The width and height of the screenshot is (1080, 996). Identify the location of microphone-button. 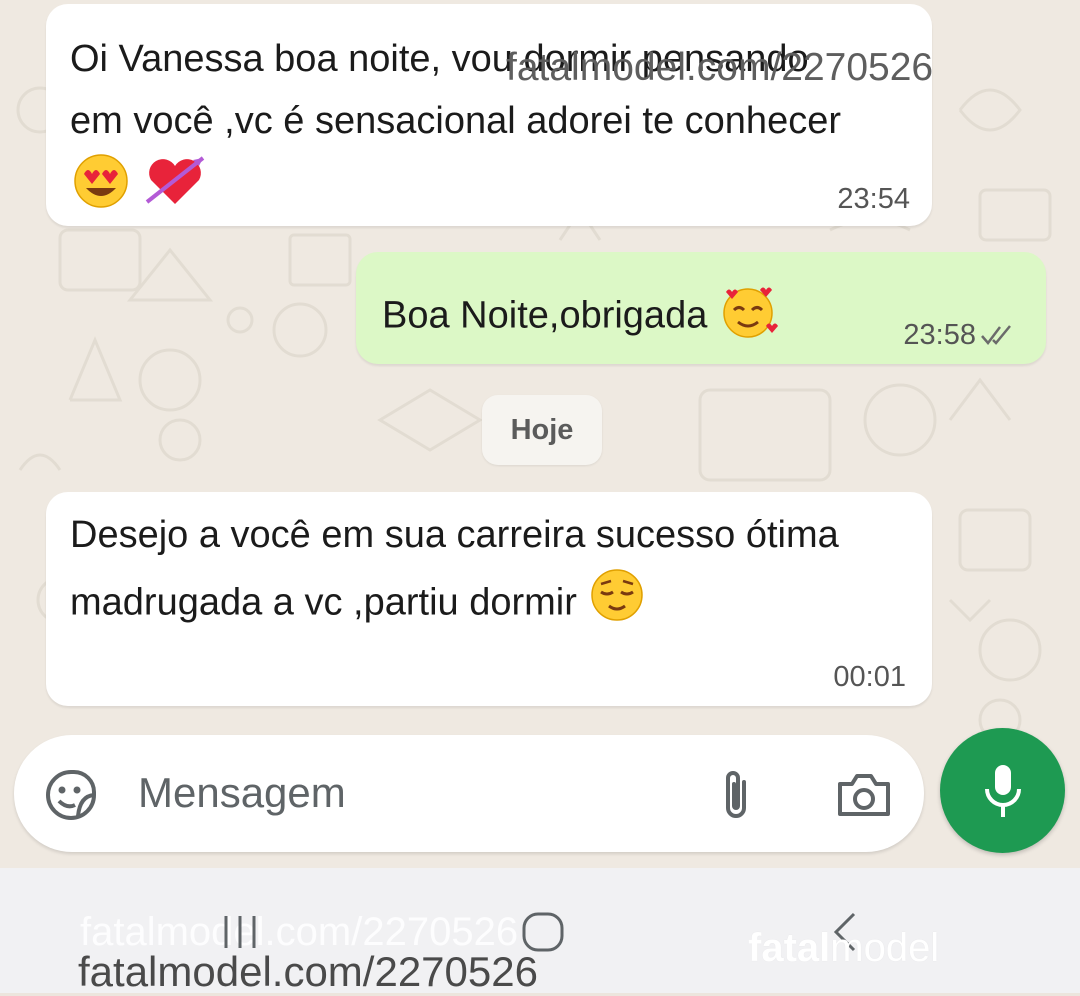
(1002, 790).